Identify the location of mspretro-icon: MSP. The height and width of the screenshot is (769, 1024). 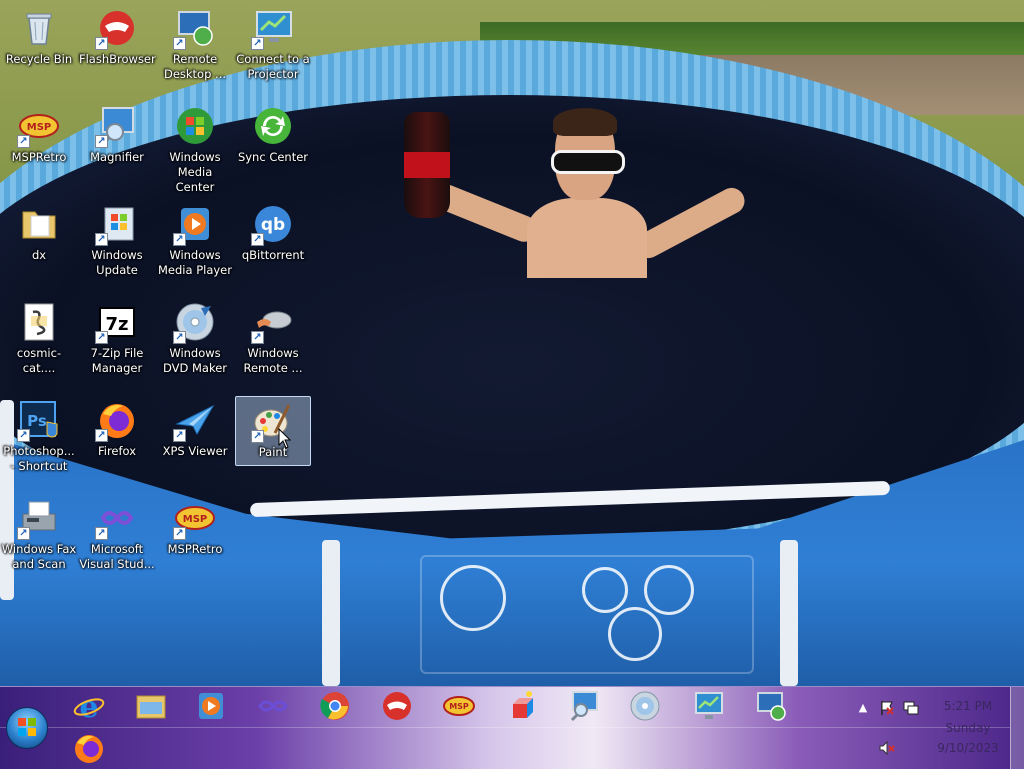
(459, 706).